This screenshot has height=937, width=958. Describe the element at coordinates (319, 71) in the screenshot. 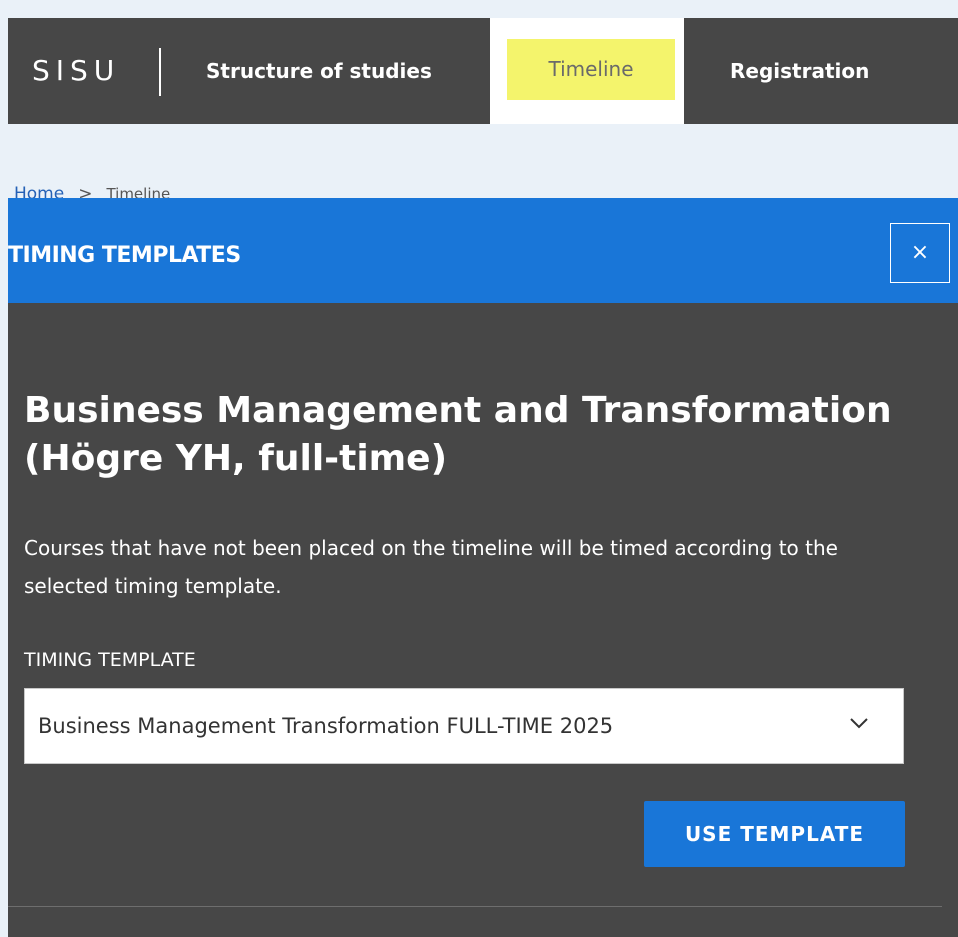

I see `nav-structure-of-studies: Structure of studies` at that location.